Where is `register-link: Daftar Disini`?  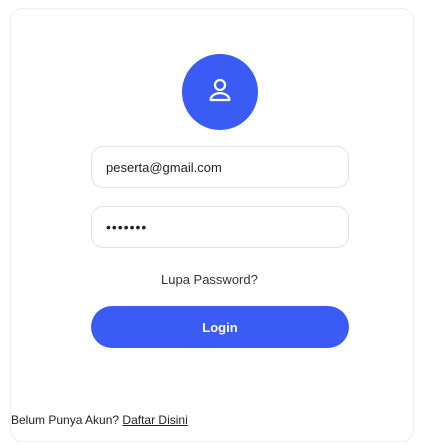
register-link: Daftar Disini is located at coordinates (154, 420).